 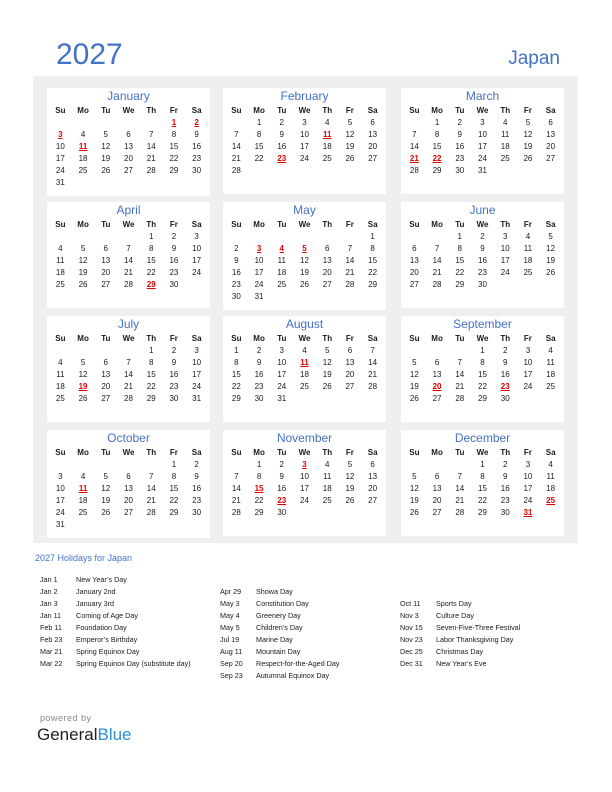 I want to click on day-cell: 5, so click(x=550, y=236).